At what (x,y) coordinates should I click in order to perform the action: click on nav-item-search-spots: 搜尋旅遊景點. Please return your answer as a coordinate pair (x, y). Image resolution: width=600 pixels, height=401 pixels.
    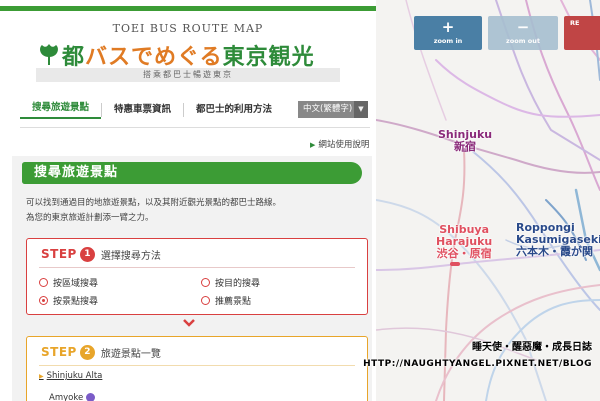
    Looking at the image, I should click on (61, 110).